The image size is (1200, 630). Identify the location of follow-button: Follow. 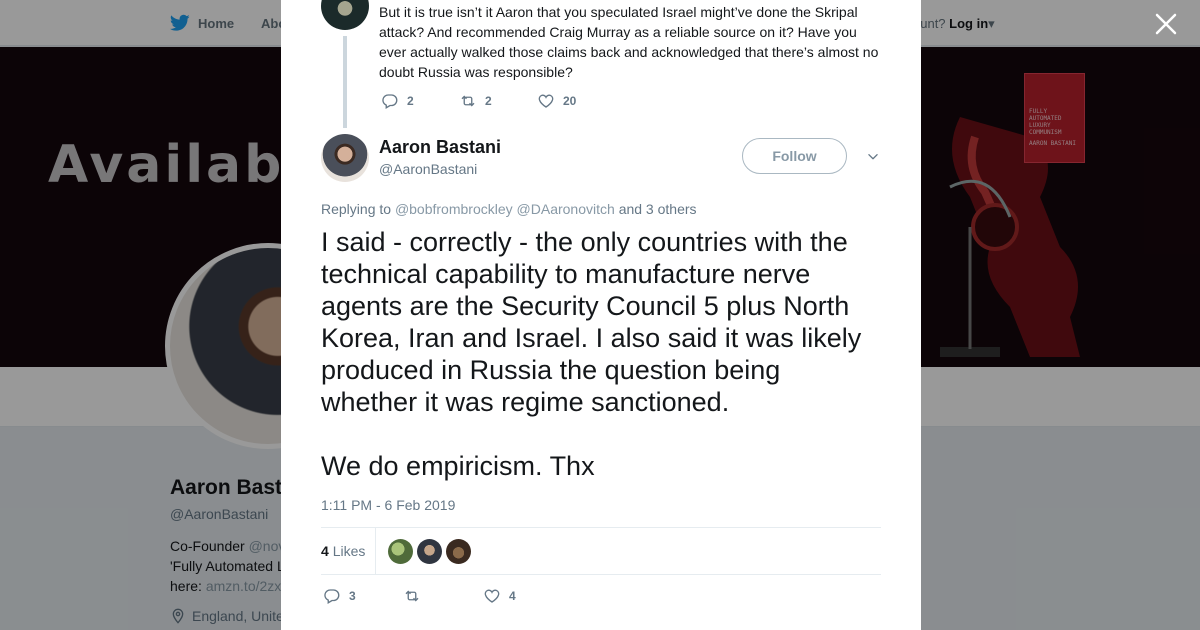
(794, 156).